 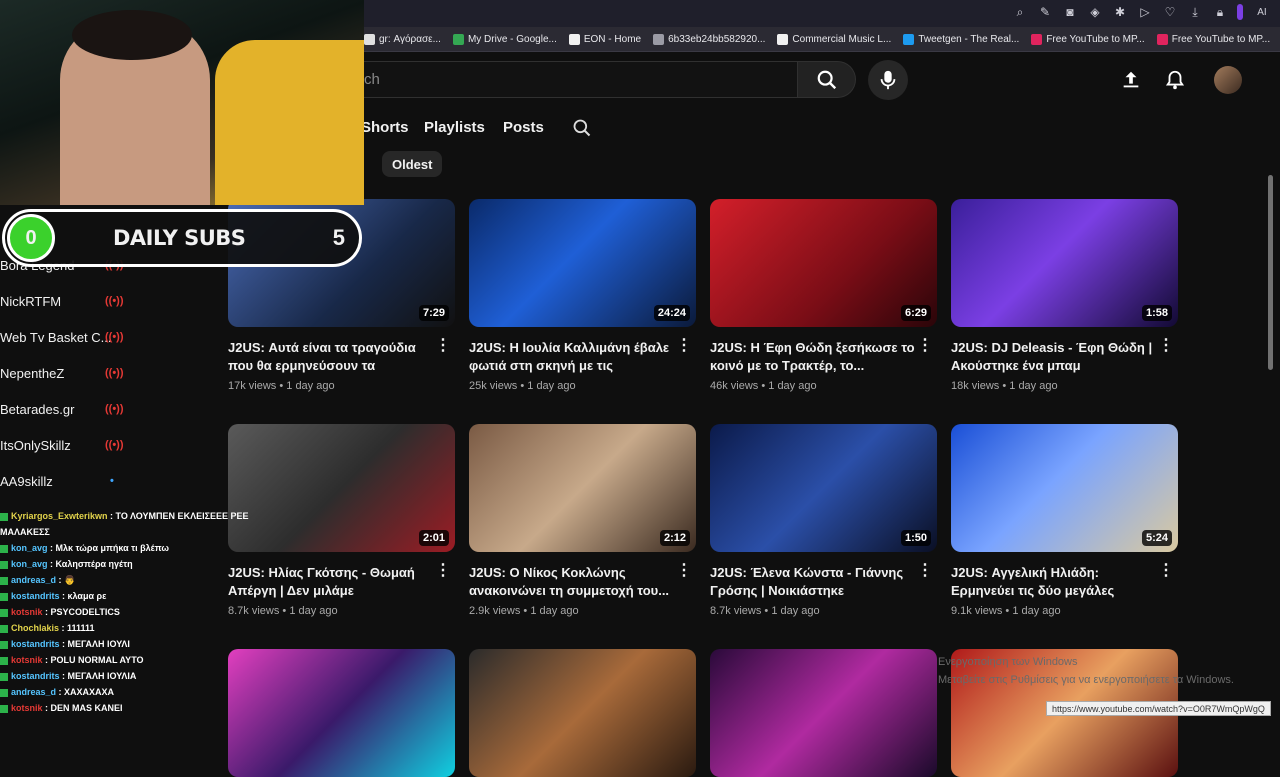 I want to click on video-thumbnail: 1:58, so click(x=1064, y=263).